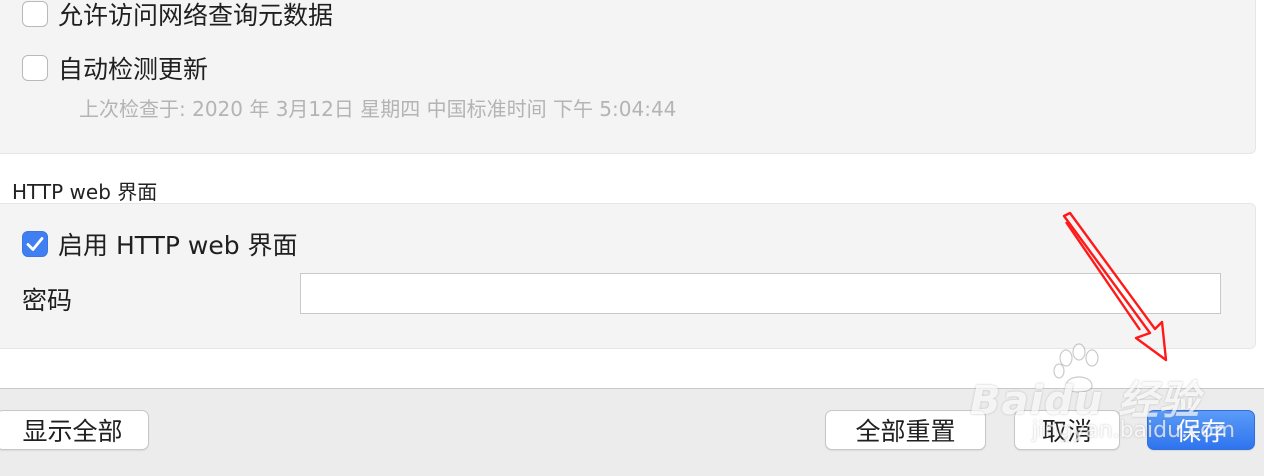 This screenshot has height=476, width=1264. Describe the element at coordinates (1201, 430) in the screenshot. I see `save-button: 保存` at that location.